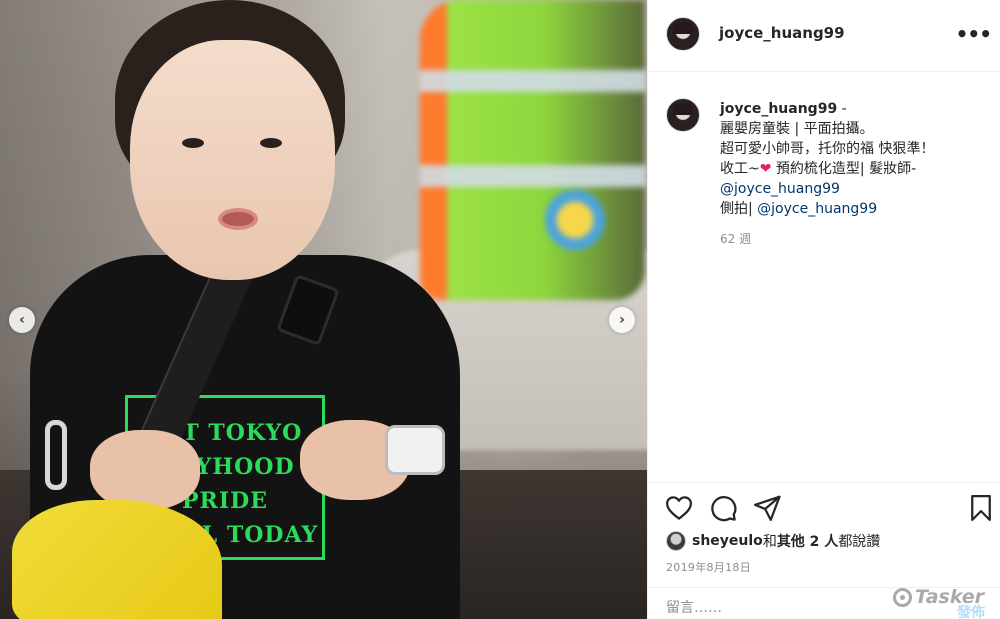 The width and height of the screenshot is (1000, 619). What do you see at coordinates (708, 567) in the screenshot?
I see `post-date: 2019年8月18日` at bounding box center [708, 567].